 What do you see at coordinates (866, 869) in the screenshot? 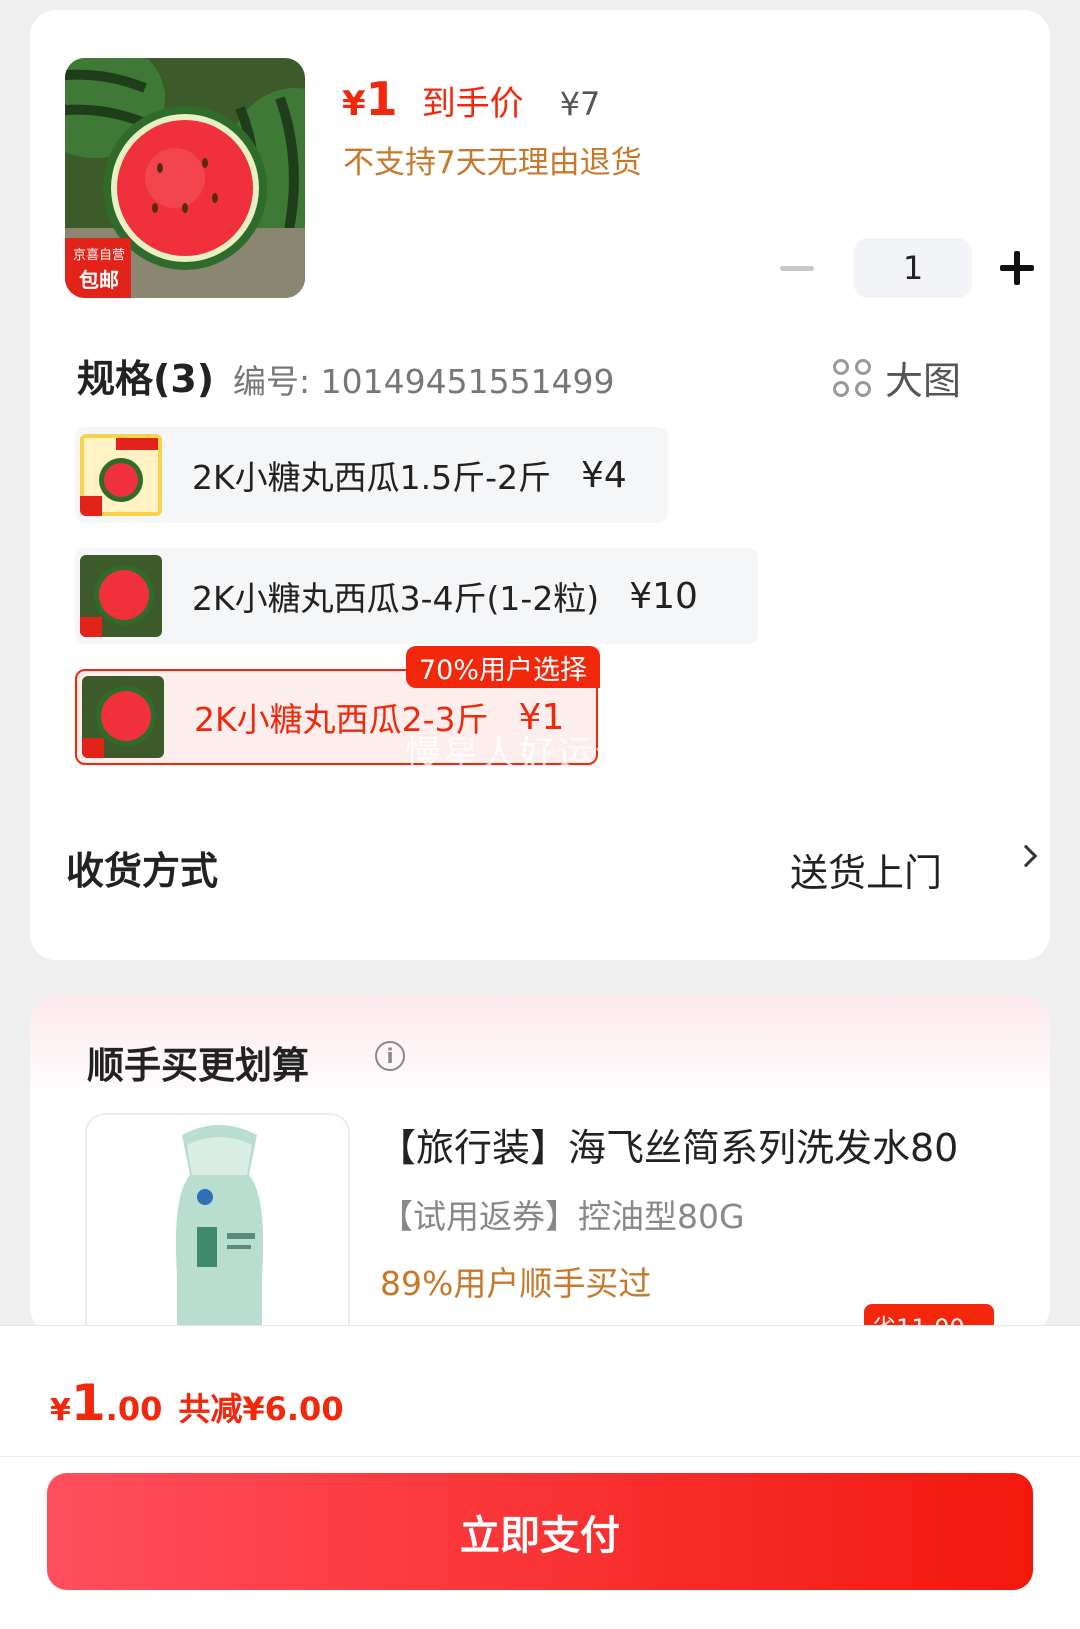
I see `shipping-method: 送货上门` at bounding box center [866, 869].